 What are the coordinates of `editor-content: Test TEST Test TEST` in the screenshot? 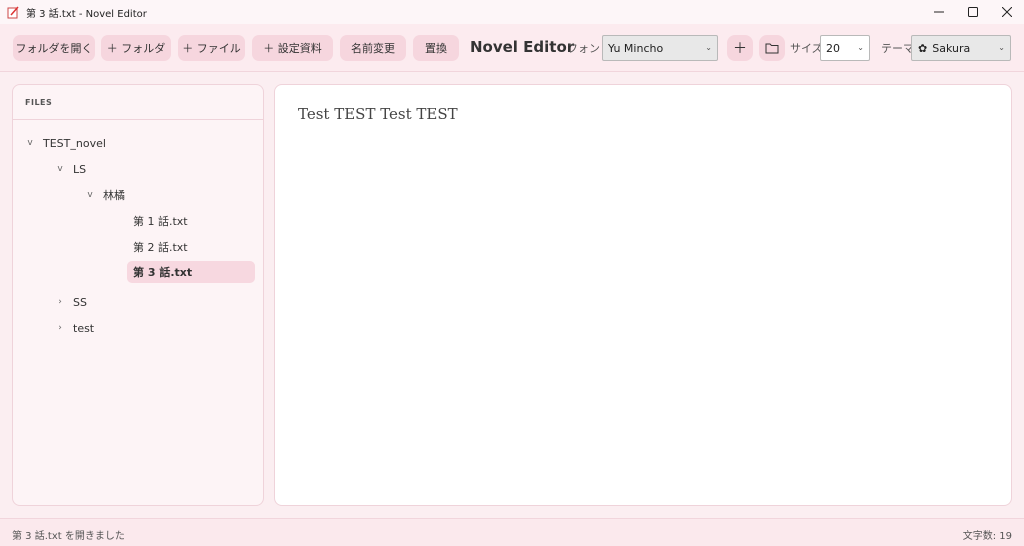 It's located at (378, 114).